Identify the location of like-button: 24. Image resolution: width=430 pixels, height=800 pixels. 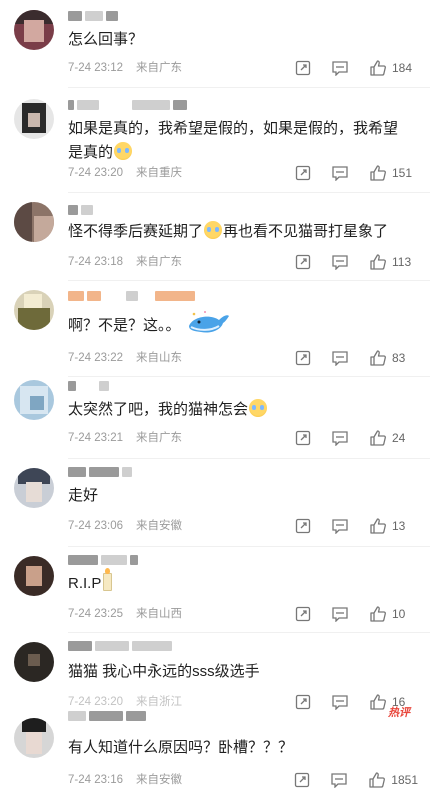
(393, 438).